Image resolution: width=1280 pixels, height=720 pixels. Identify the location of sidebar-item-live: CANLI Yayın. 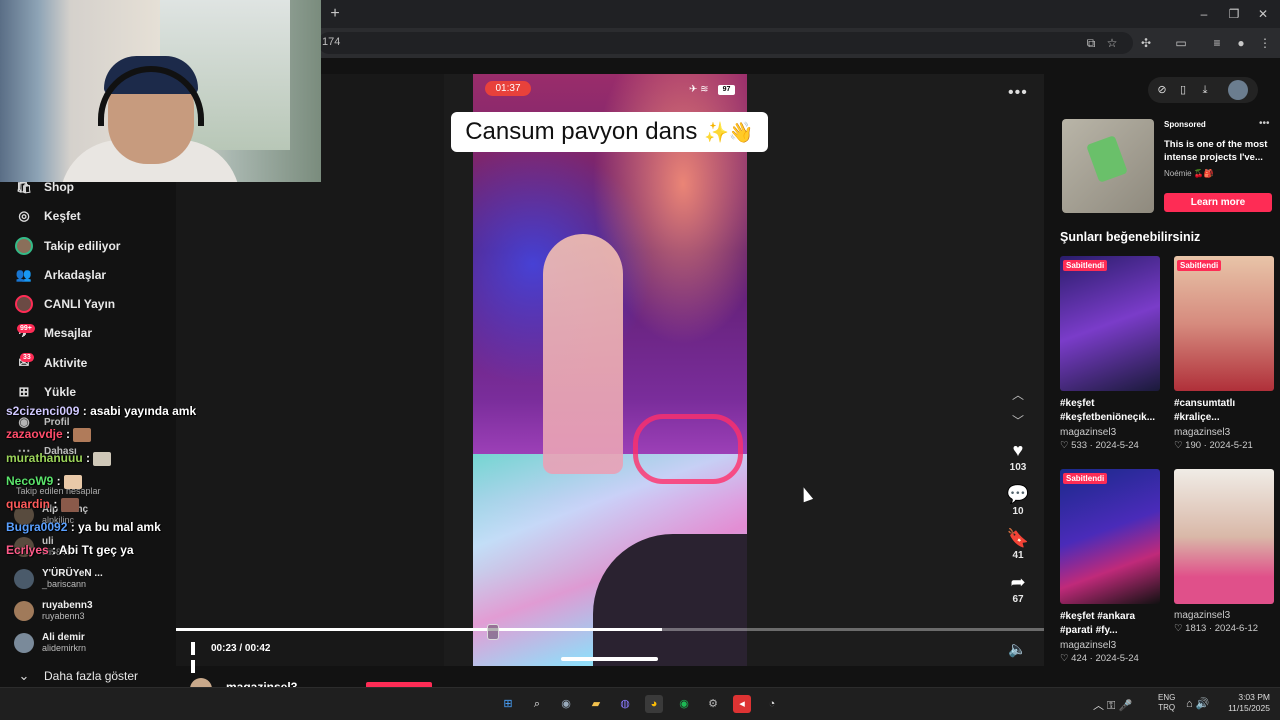
(64, 304).